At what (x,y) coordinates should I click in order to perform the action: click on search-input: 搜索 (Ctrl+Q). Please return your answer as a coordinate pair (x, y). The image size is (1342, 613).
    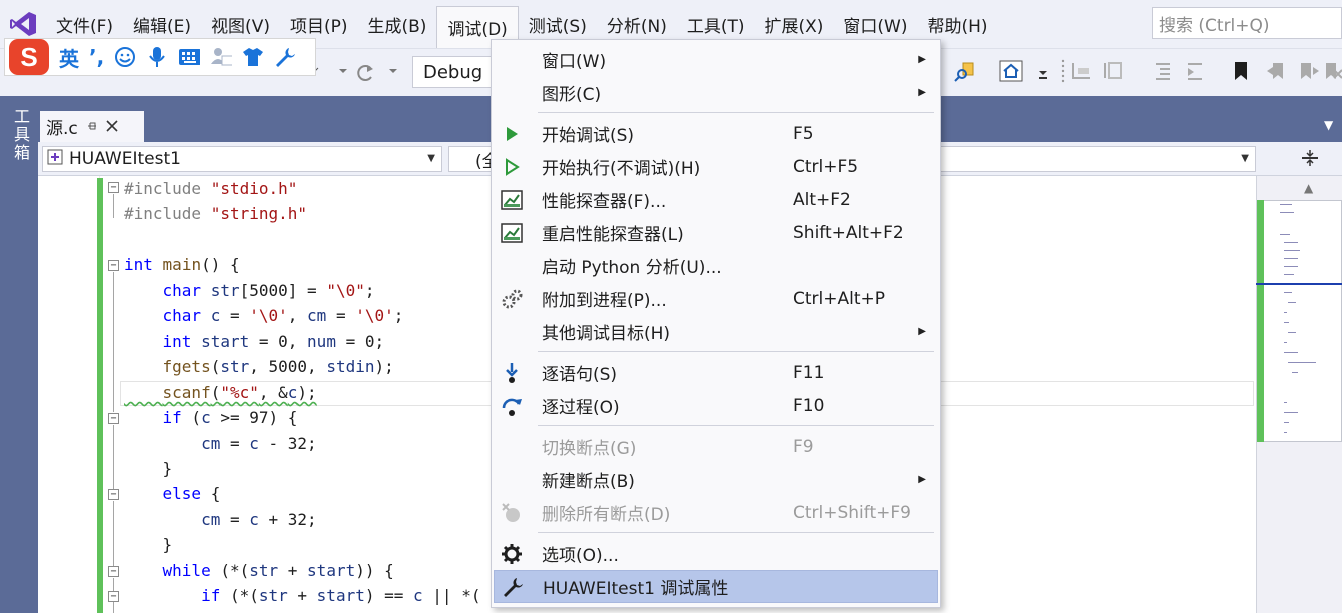
    Looking at the image, I should click on (1247, 23).